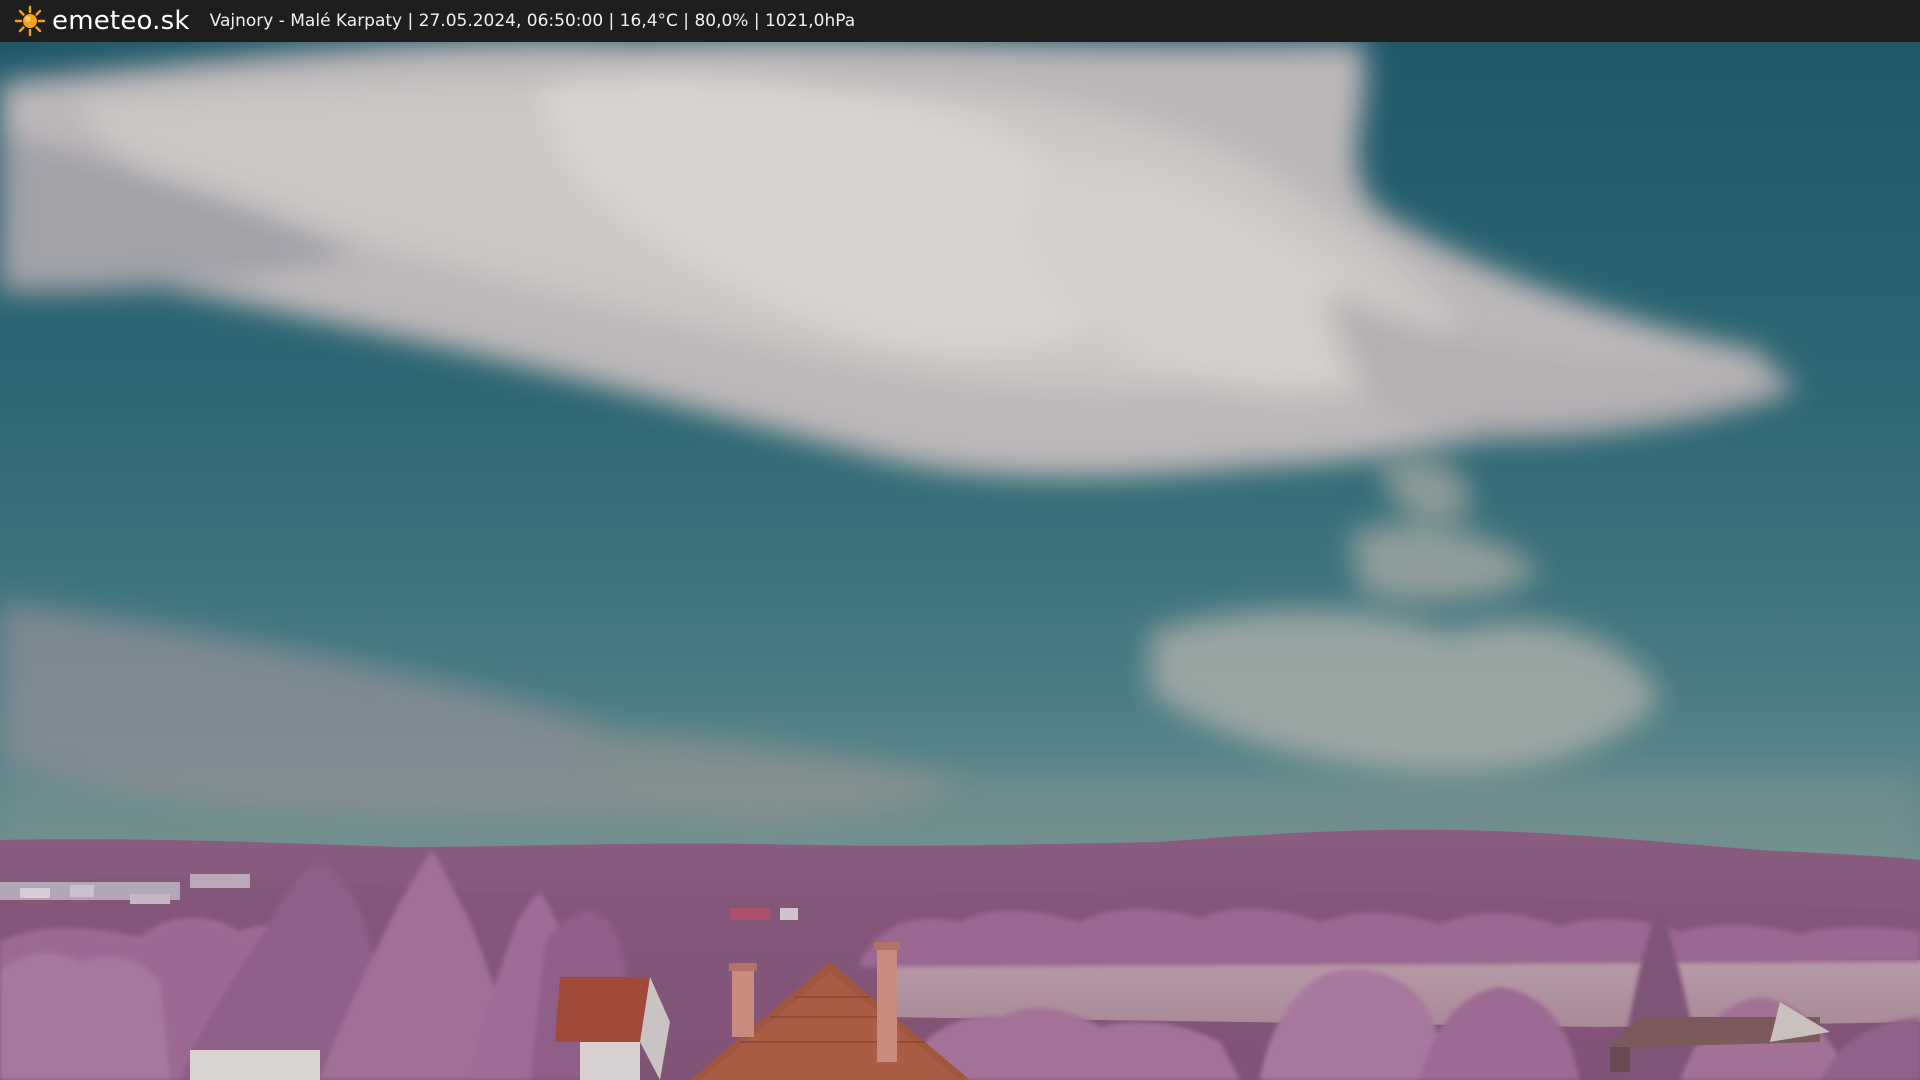  What do you see at coordinates (30, 21) in the screenshot?
I see `sun-icon` at bounding box center [30, 21].